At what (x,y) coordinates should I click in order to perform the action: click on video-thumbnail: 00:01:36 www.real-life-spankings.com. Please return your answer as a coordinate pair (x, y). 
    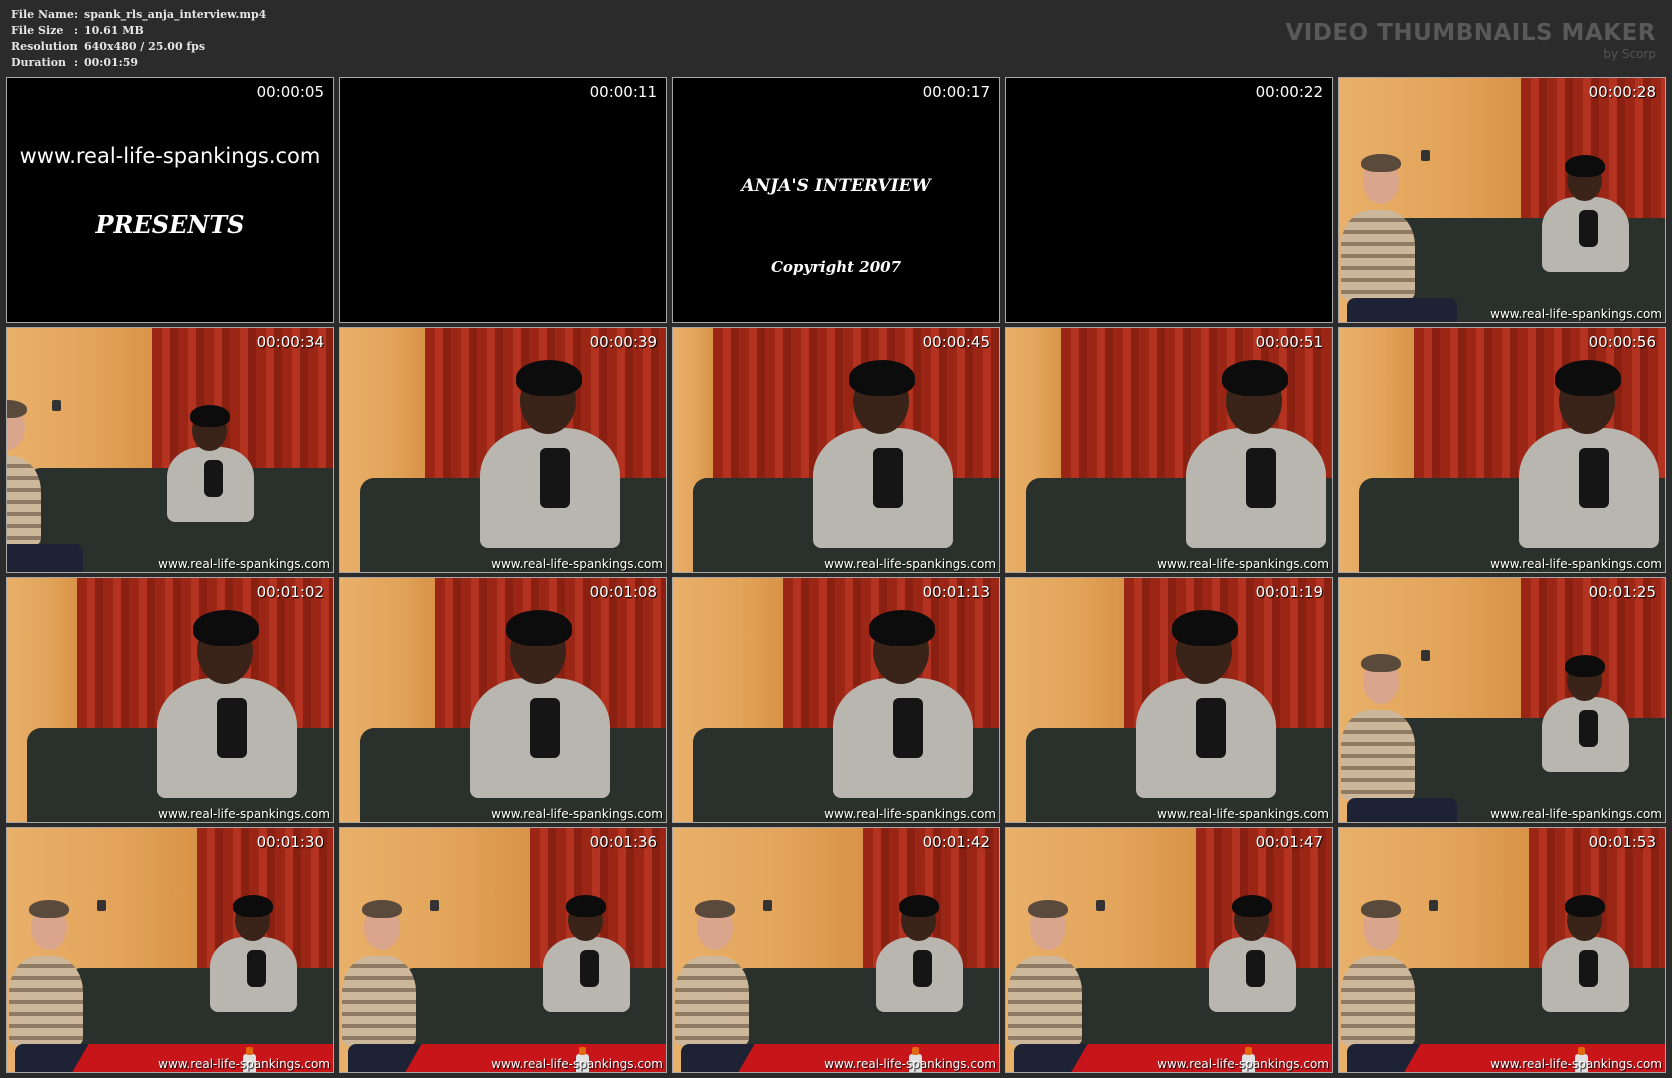
    Looking at the image, I should click on (503, 950).